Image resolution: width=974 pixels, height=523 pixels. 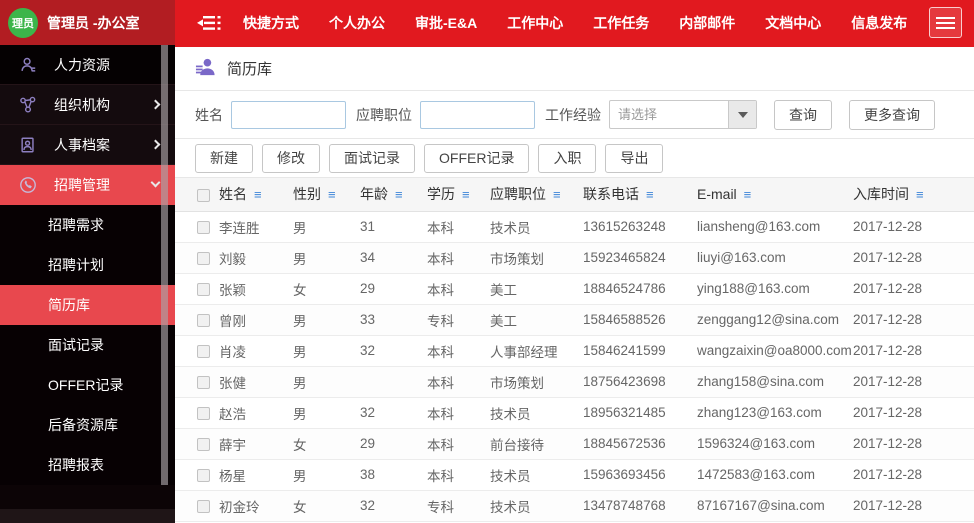 I want to click on cell-age: 31, so click(x=368, y=226).